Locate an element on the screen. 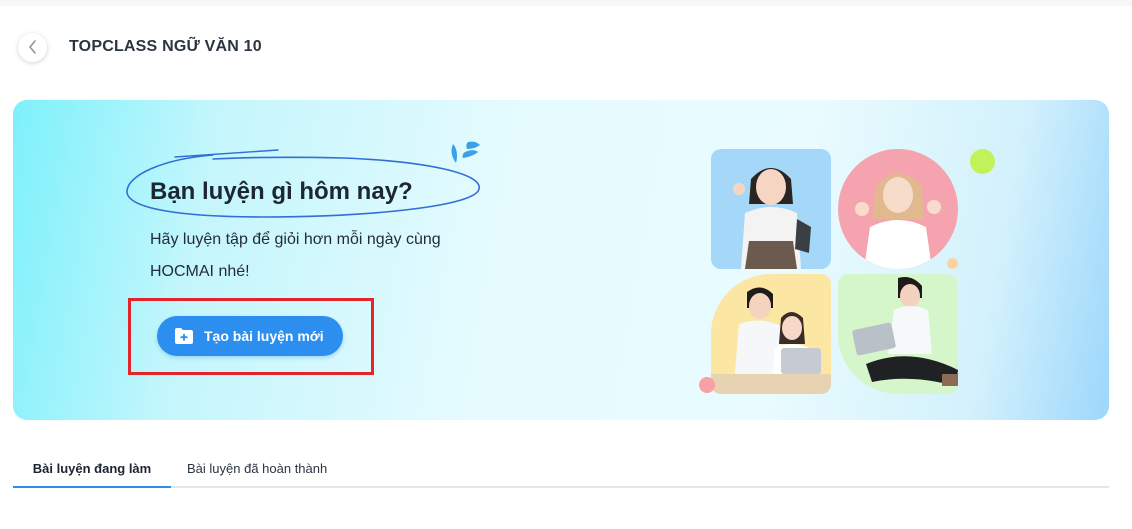  page-header: TOPCLASS NGỮ VĂN 10 is located at coordinates (140, 47).